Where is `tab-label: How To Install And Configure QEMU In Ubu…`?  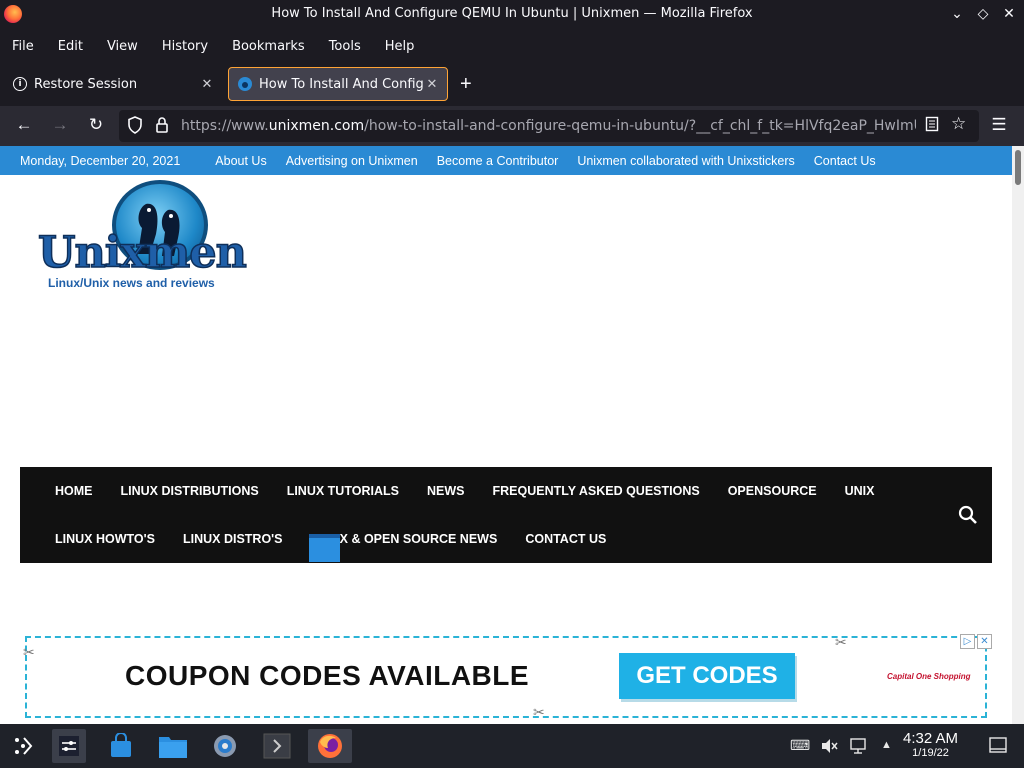 tab-label: How To Install And Configure QEMU In Ubu… is located at coordinates (341, 84).